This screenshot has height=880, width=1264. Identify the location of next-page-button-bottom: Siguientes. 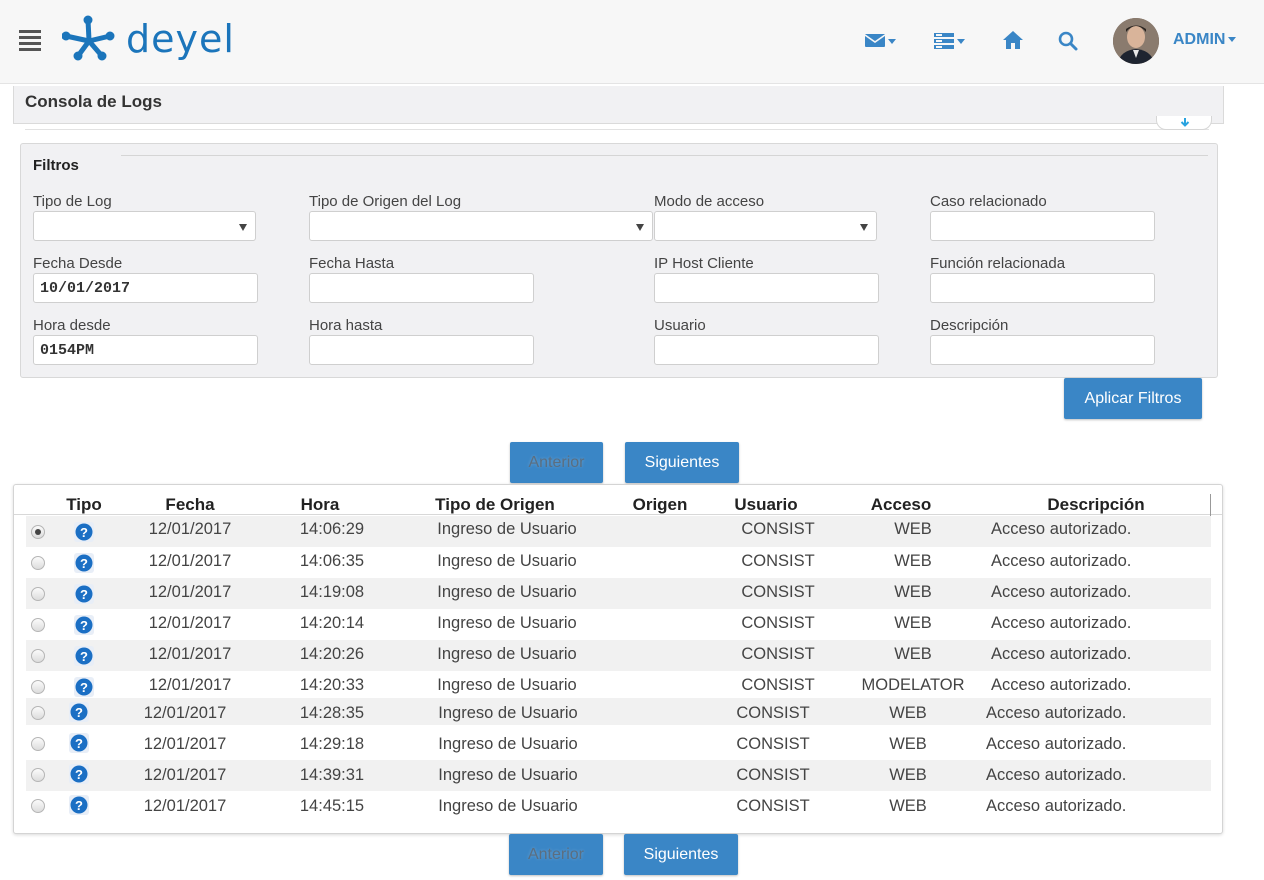
(681, 854).